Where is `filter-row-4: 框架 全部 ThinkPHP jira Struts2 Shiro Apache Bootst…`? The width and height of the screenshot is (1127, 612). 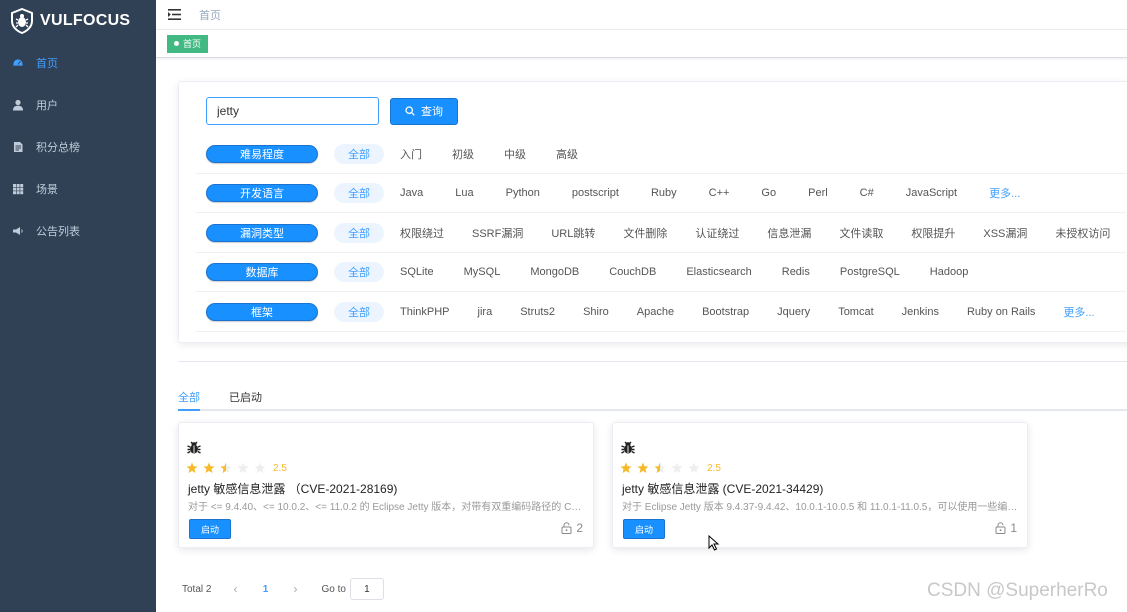 filter-row-4: 框架 全部 ThinkPHP jira Struts2 Shiro Apache Bootst… is located at coordinates (661, 315).